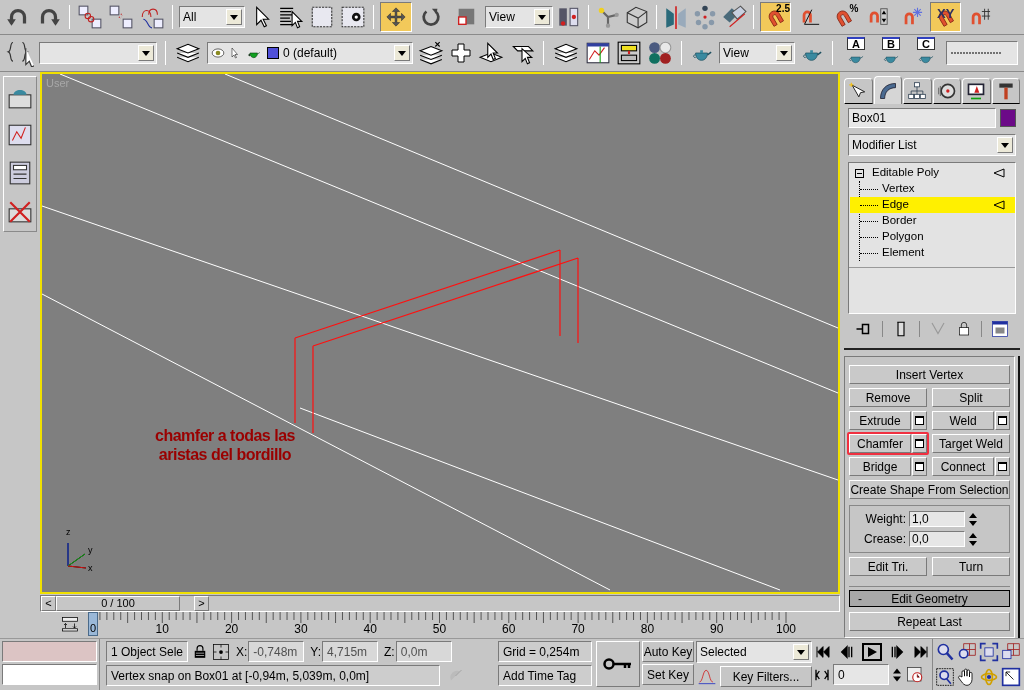 This screenshot has height=690, width=1024. What do you see at coordinates (461, 53) in the screenshot?
I see `plus-icon` at bounding box center [461, 53].